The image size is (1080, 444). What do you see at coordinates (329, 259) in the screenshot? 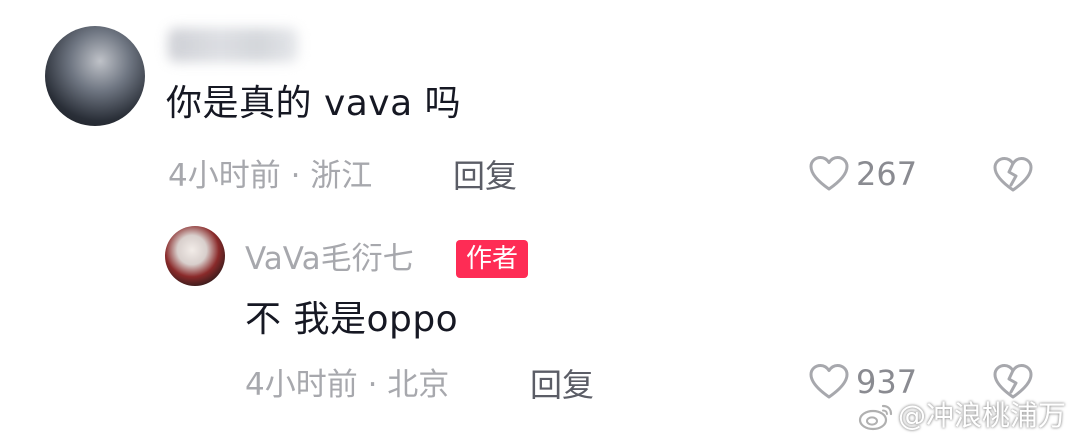
I see `author-username: VaVa毛衍七` at bounding box center [329, 259].